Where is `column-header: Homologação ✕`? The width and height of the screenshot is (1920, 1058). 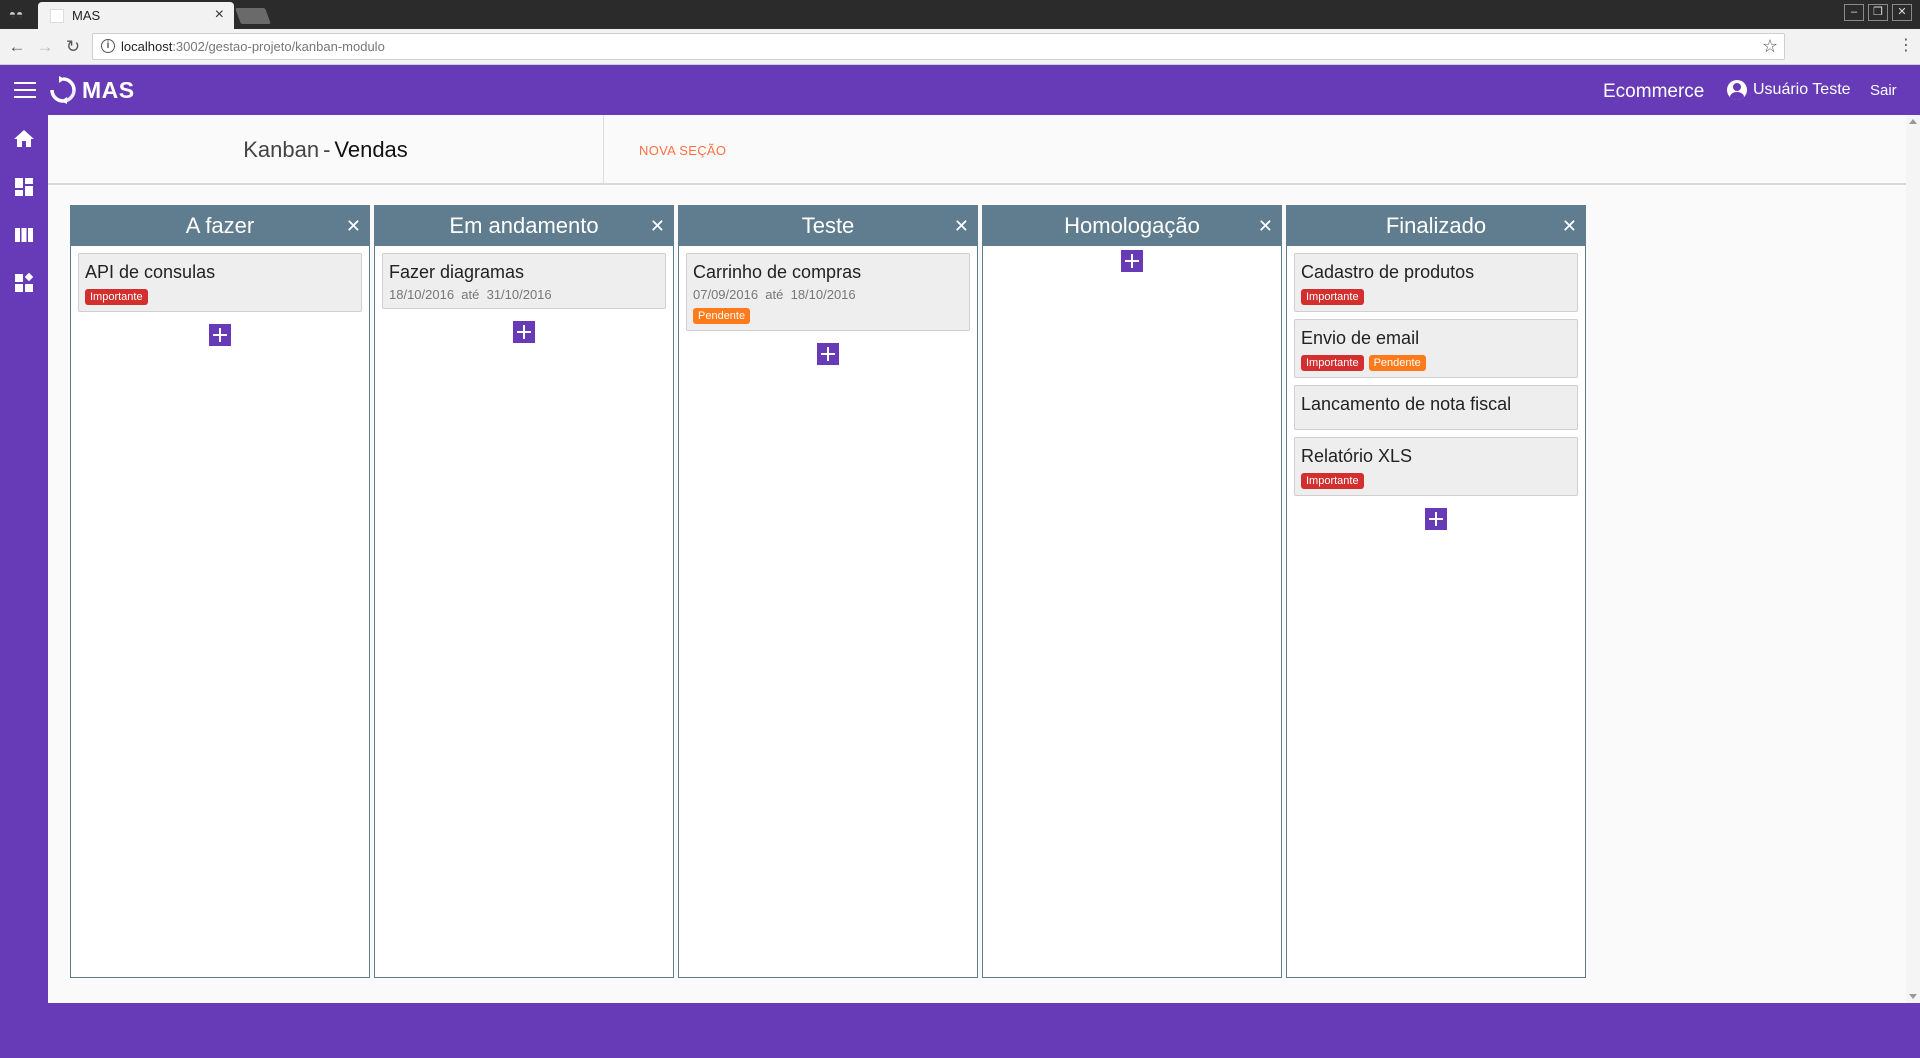 column-header: Homologação ✕ is located at coordinates (1132, 226).